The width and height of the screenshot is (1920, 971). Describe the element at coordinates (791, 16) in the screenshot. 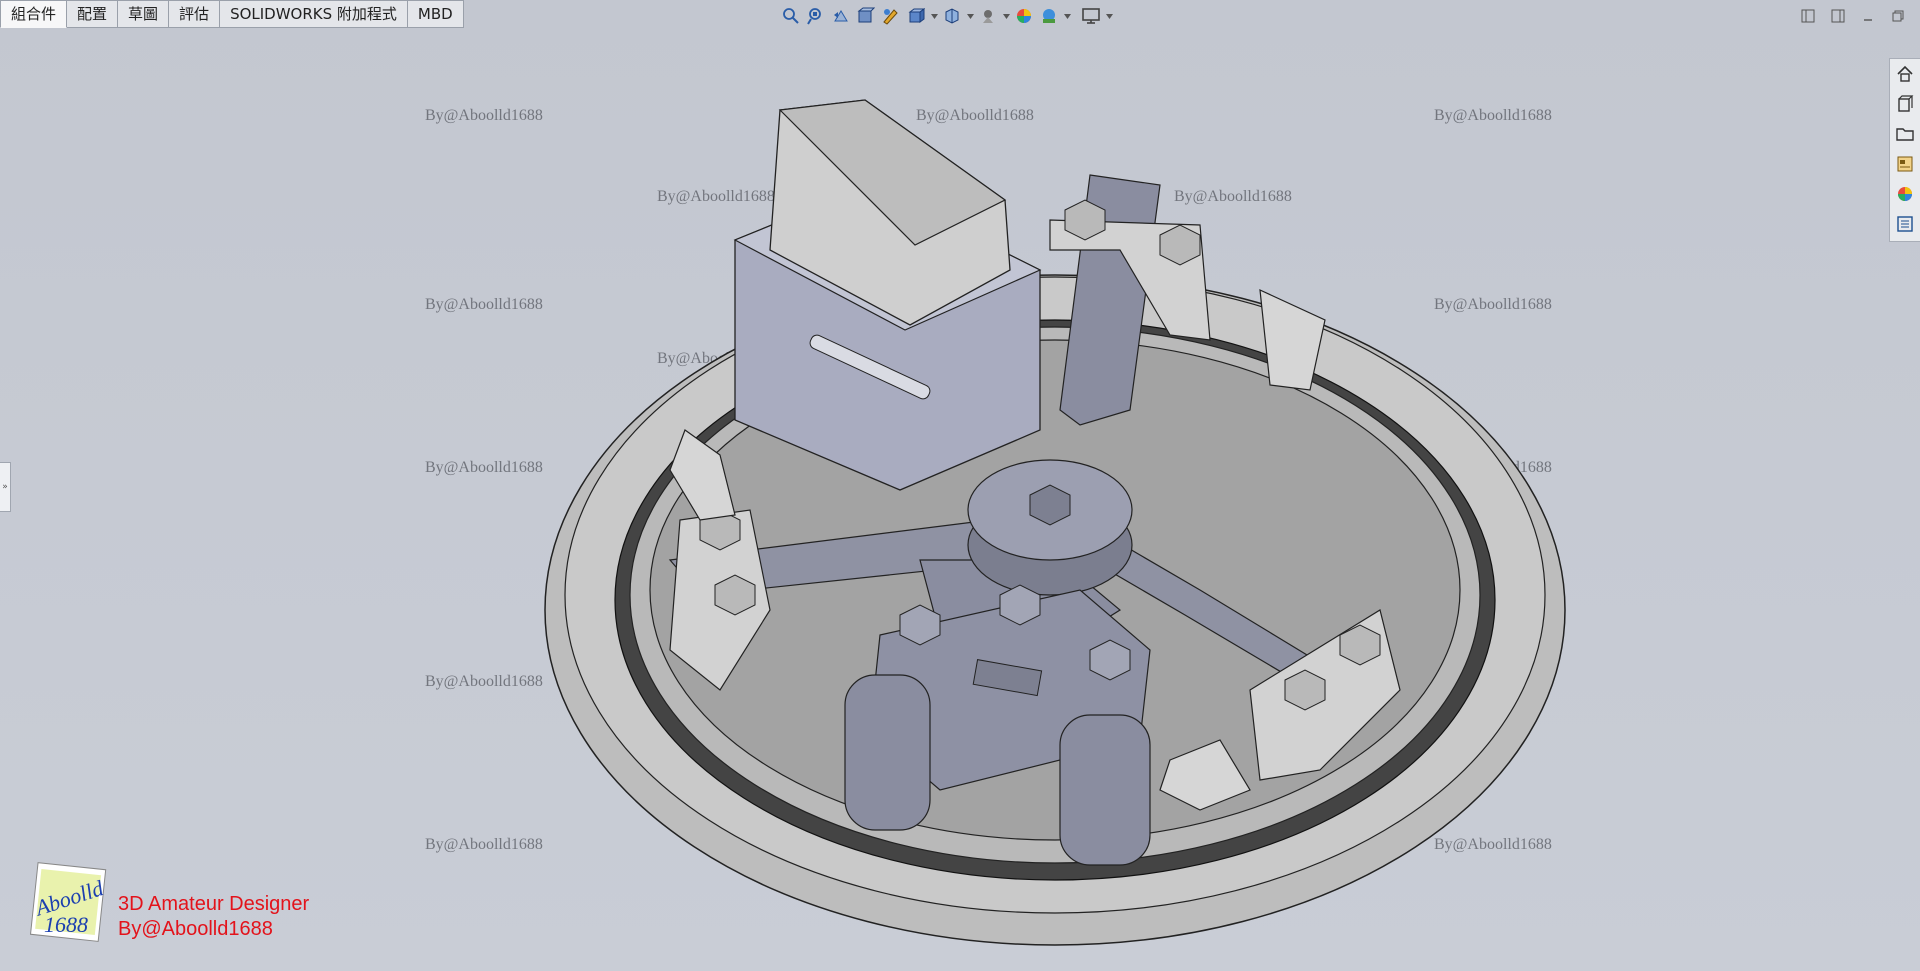

I see `zoom-to-fit-icon` at that location.